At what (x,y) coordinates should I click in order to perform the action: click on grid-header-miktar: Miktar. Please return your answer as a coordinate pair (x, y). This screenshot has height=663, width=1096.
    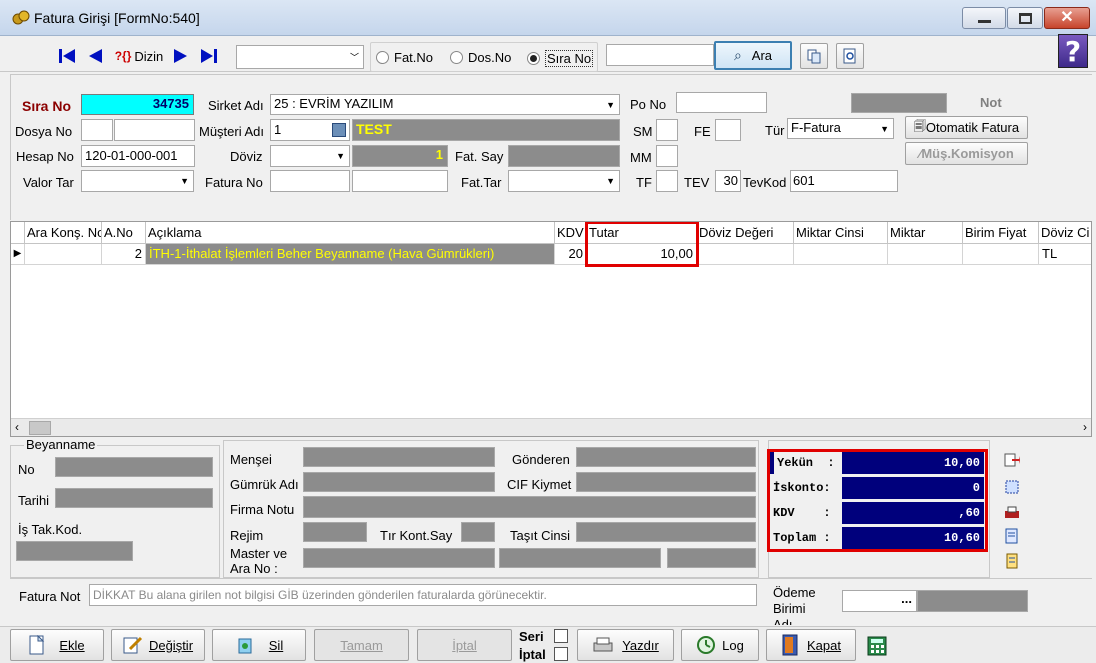
    Looking at the image, I should click on (925, 233).